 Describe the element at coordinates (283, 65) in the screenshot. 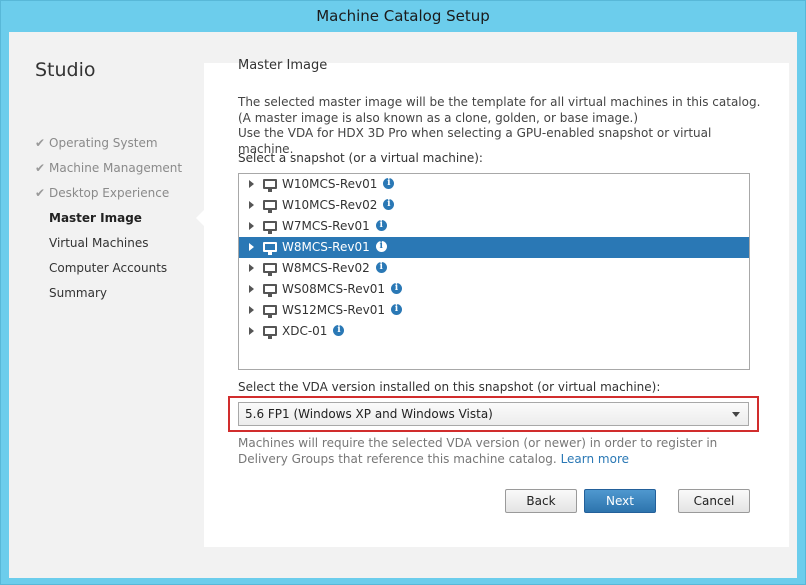

I see `page-title: Master Image` at that location.